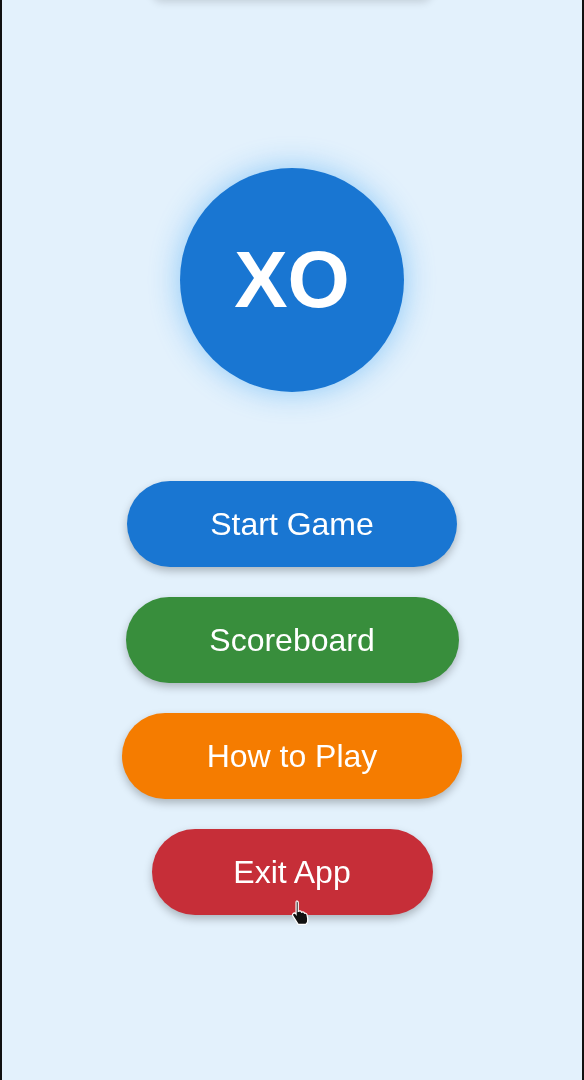  Describe the element at coordinates (292, 280) in the screenshot. I see `logo-badge: XO` at that location.